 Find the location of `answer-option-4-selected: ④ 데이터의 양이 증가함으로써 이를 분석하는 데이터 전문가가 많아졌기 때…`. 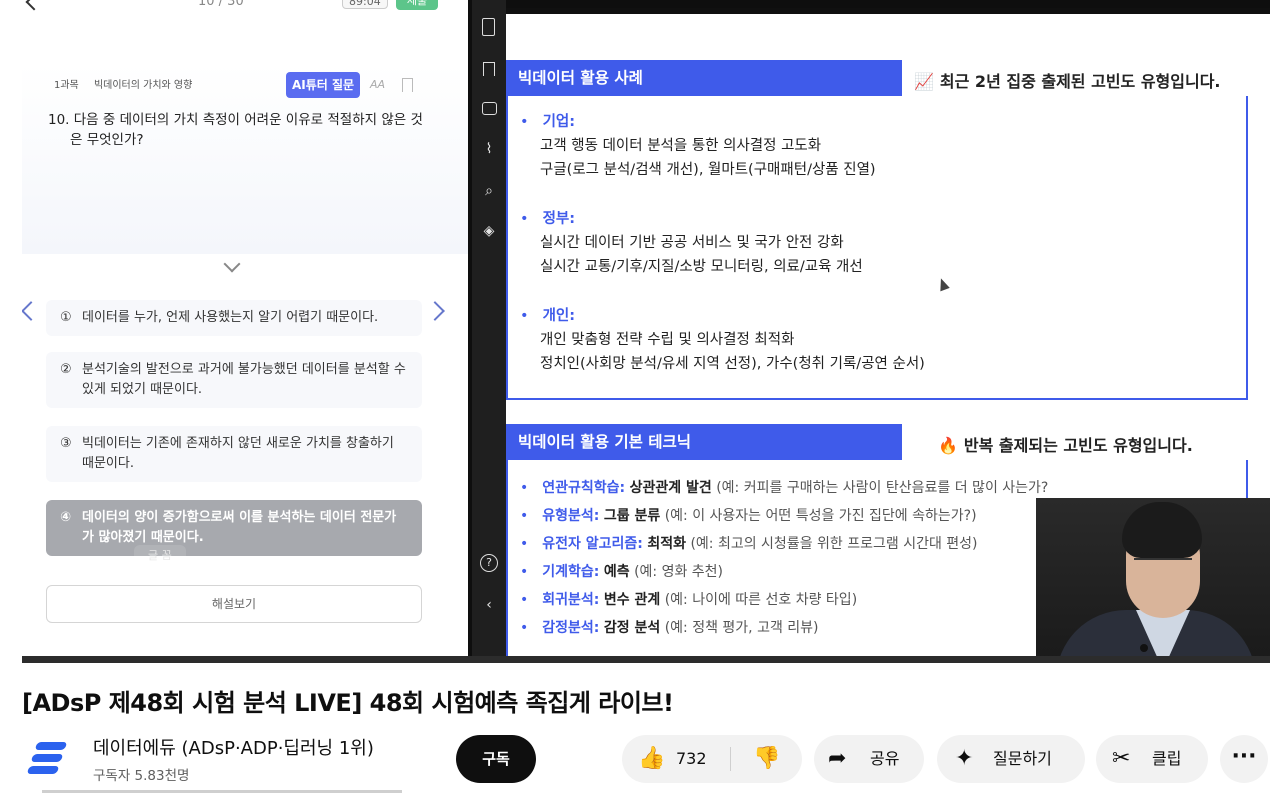

answer-option-4-selected: ④ 데이터의 양이 증가함으로써 이를 분석하는 데이터 전문가가 많아졌기 때… is located at coordinates (234, 528).